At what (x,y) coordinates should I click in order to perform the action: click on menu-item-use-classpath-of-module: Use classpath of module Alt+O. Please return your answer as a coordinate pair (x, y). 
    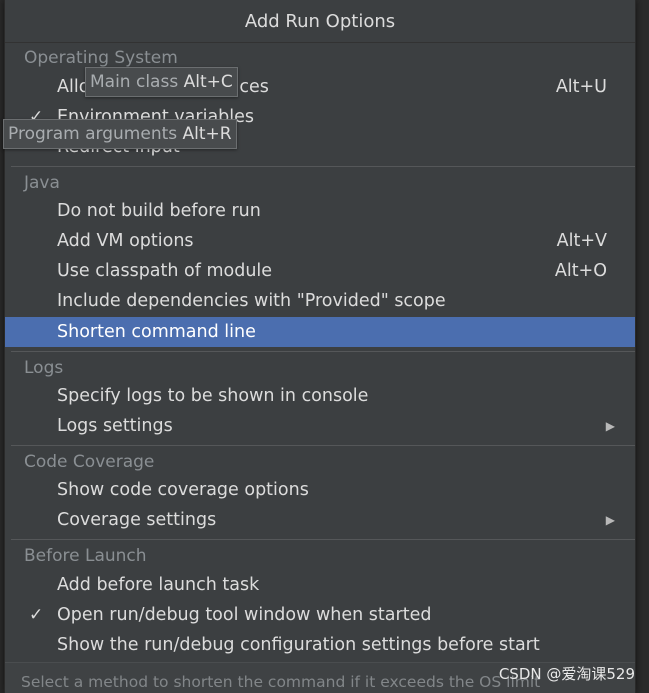
    Looking at the image, I should click on (320, 271).